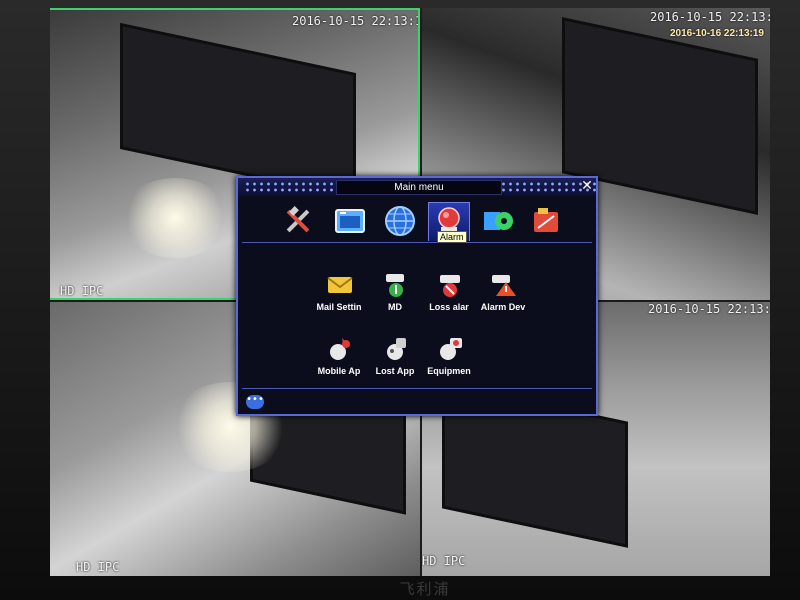 The height and width of the screenshot is (600, 800). Describe the element at coordinates (717, 33) in the screenshot. I see `camera-sub-timestamp: 2016-10-16 22:13:19` at that location.